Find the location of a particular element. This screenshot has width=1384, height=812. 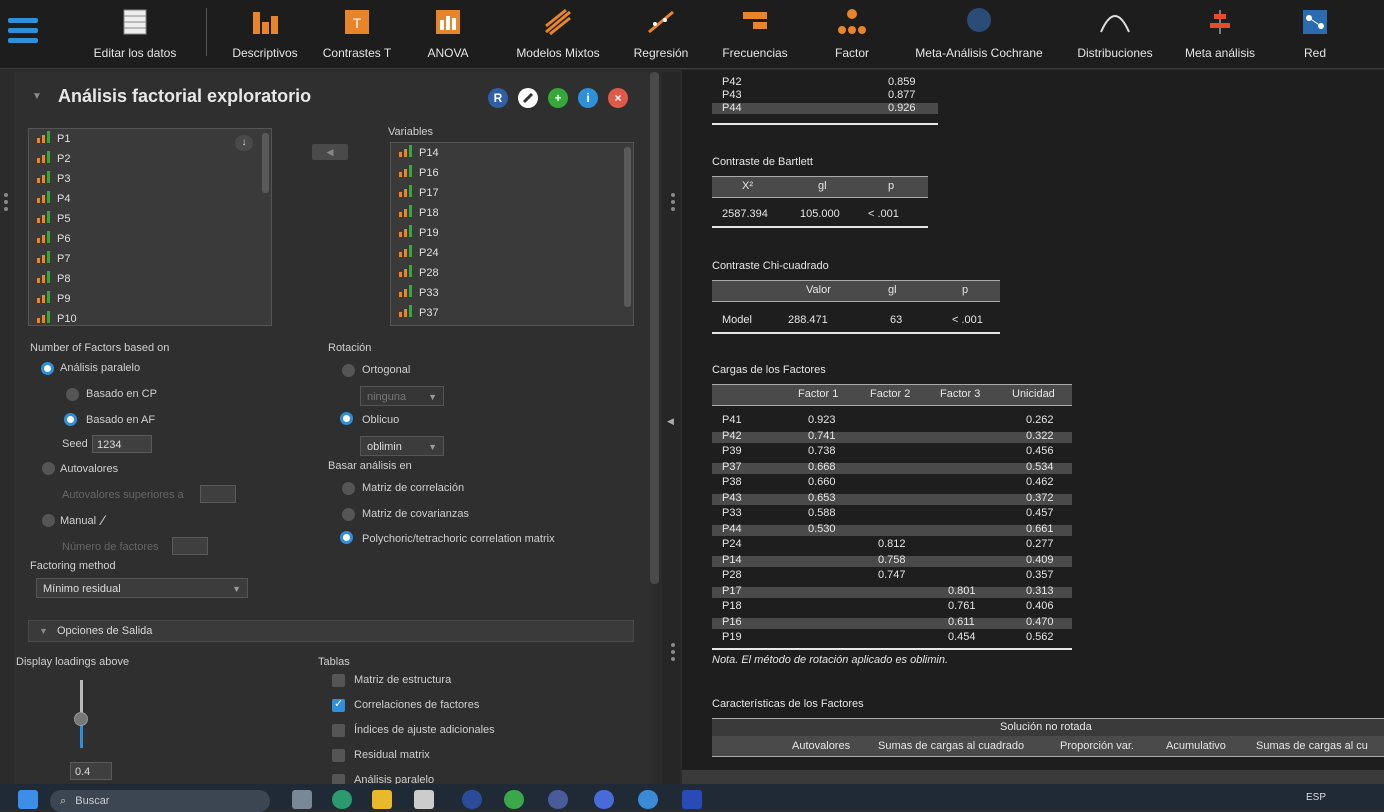

hamburger-menu-icon is located at coordinates (23, 32).